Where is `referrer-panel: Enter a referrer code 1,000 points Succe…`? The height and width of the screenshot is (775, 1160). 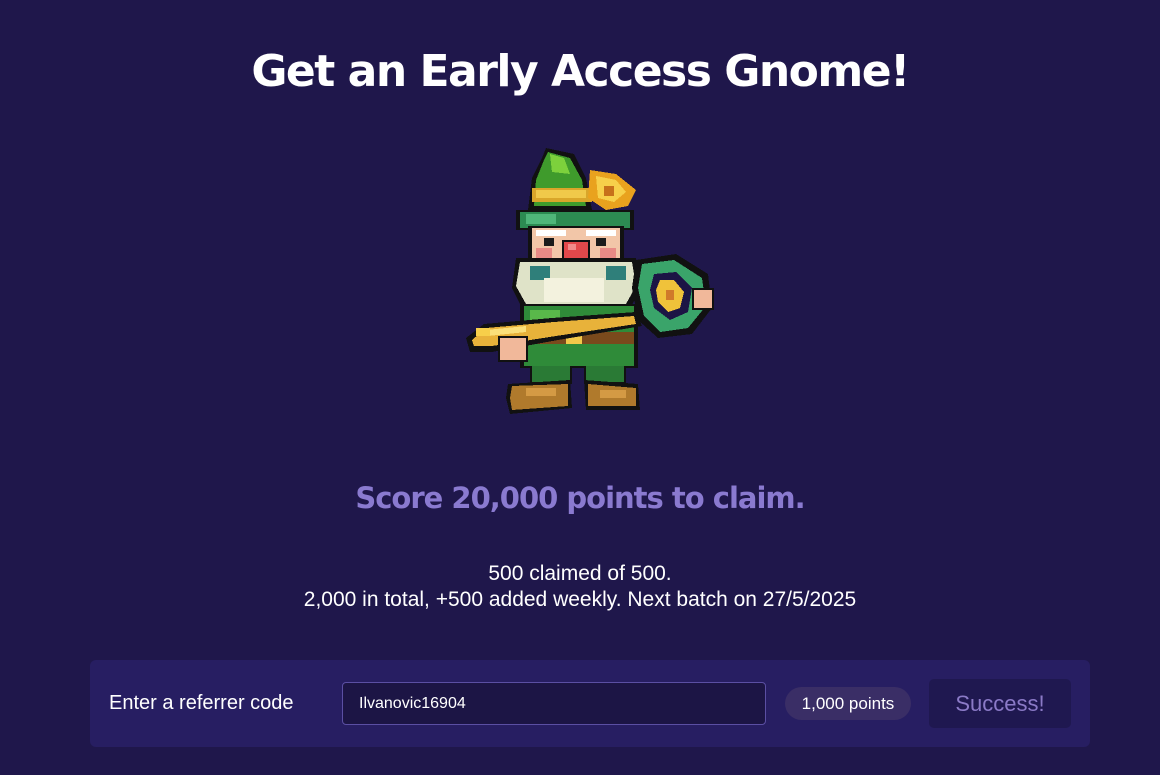
referrer-panel: Enter a referrer code 1,000 points Succe… is located at coordinates (590, 703).